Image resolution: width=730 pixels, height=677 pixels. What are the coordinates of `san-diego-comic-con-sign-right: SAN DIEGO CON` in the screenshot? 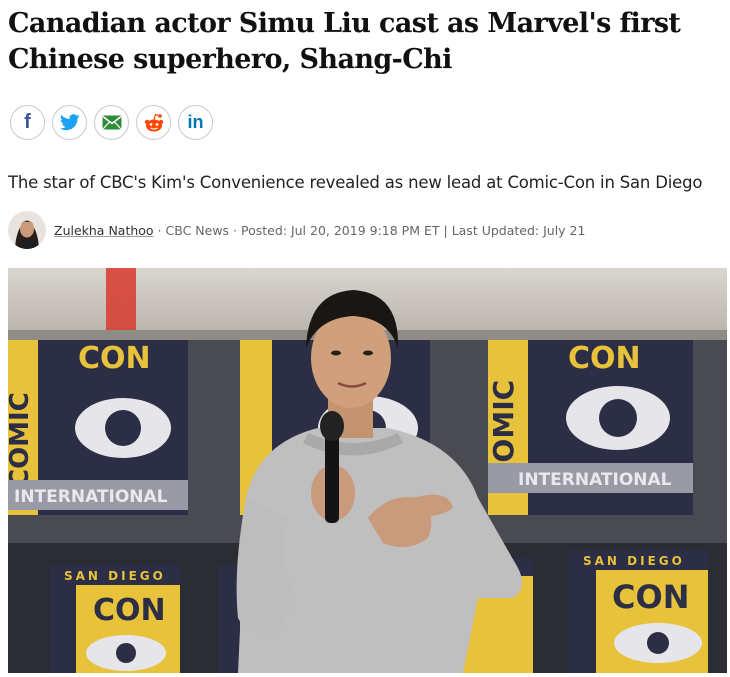 It's located at (638, 611).